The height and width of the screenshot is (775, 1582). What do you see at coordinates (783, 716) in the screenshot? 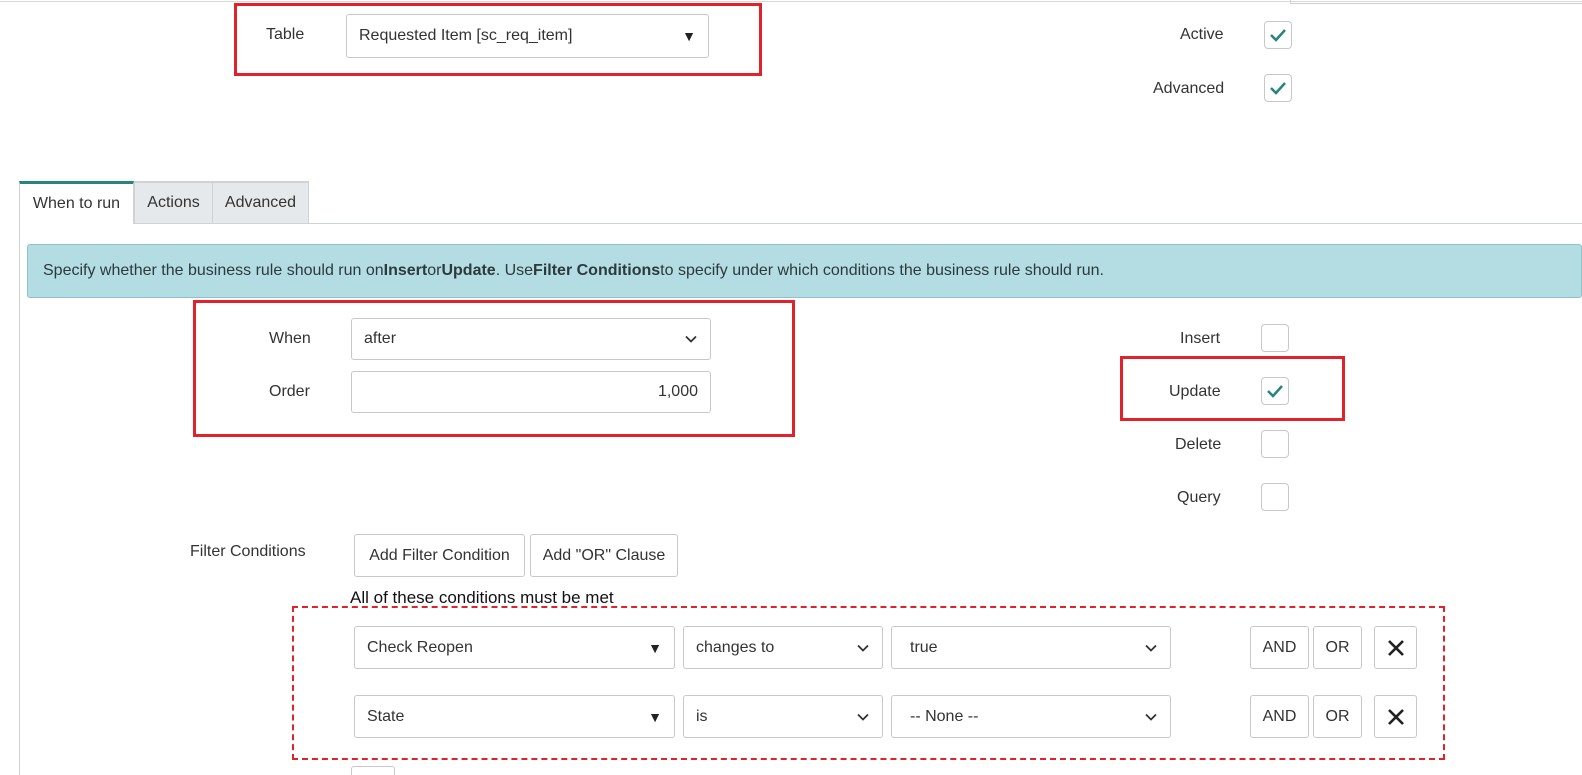
I see `condition-operator-select: is` at bounding box center [783, 716].